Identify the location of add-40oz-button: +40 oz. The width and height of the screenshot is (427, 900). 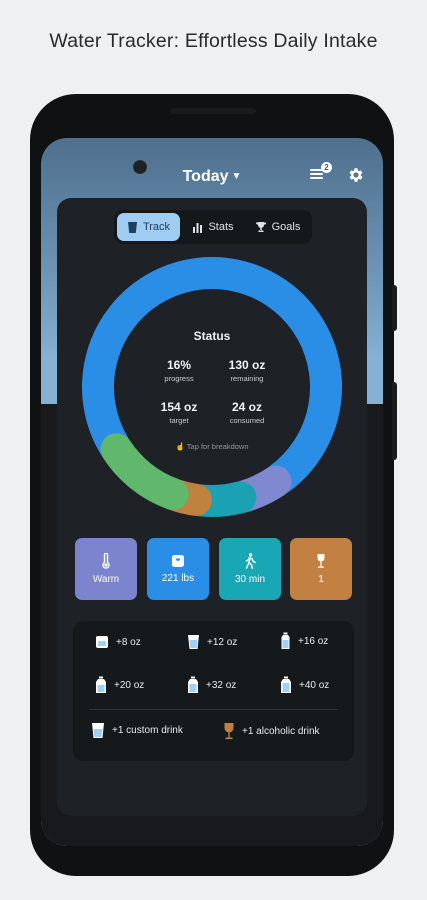
(304, 685).